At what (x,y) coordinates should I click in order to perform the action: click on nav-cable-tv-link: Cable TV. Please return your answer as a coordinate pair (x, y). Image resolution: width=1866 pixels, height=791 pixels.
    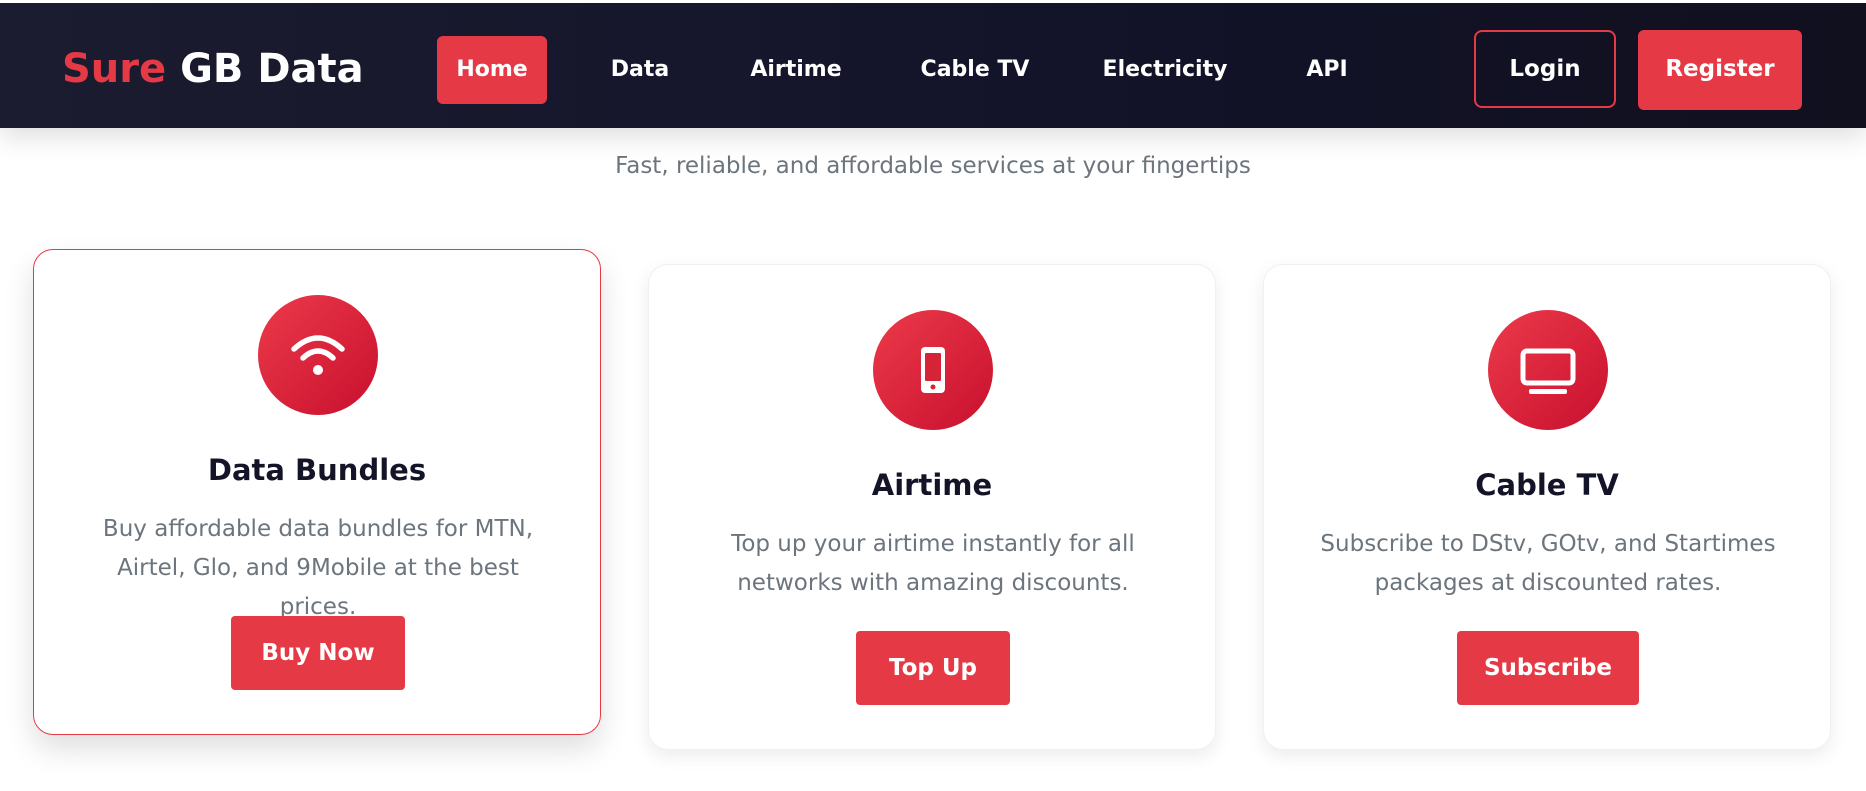
    Looking at the image, I should click on (975, 70).